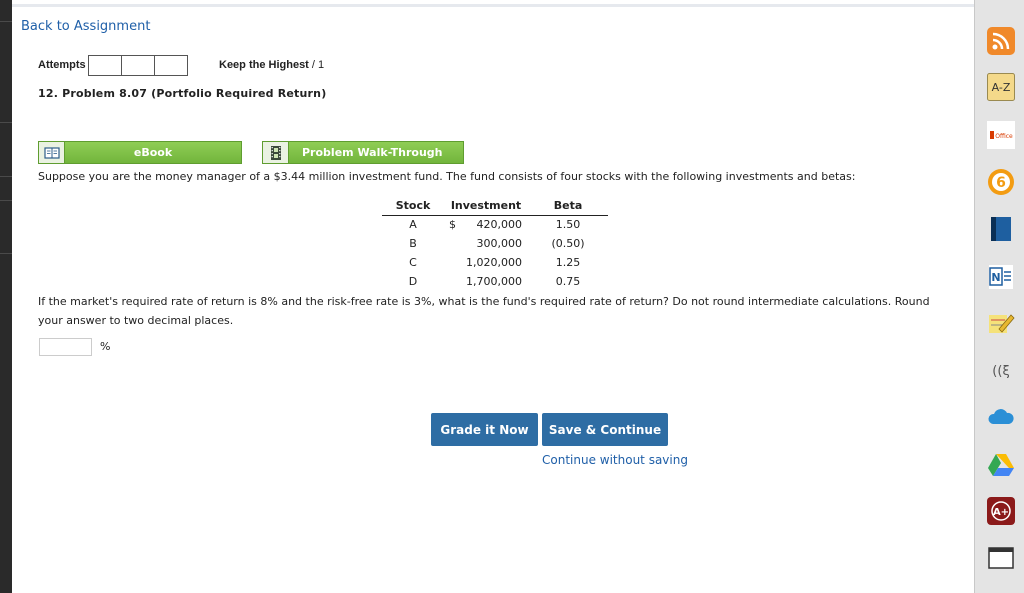 This screenshot has width=1024, height=593. I want to click on film-strip-icon, so click(276, 152).